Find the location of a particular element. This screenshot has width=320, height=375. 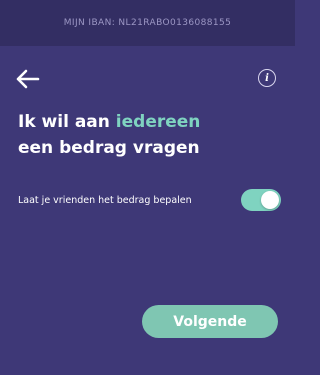

info-glyph: i is located at coordinates (267, 78).